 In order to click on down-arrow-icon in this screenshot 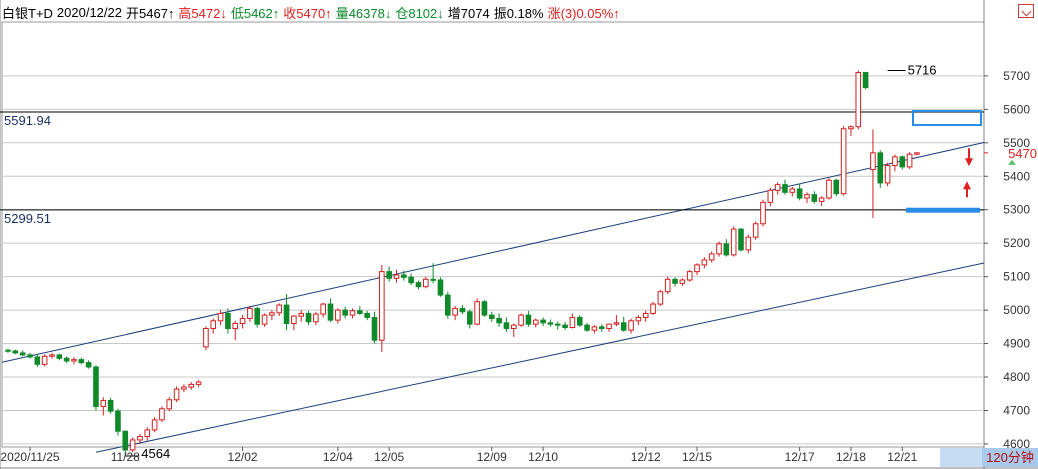, I will do `click(969, 157)`.